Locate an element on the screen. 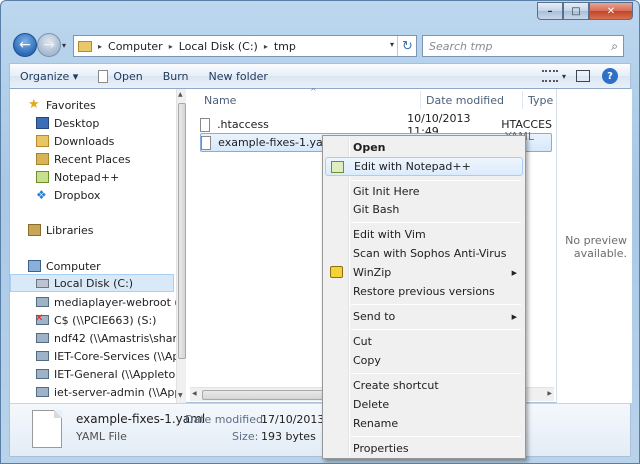 Image resolution: width=640 pixels, height=464 pixels. nav-network-drive: IET-General (\\Appleton) ( is located at coordinates (111, 374).